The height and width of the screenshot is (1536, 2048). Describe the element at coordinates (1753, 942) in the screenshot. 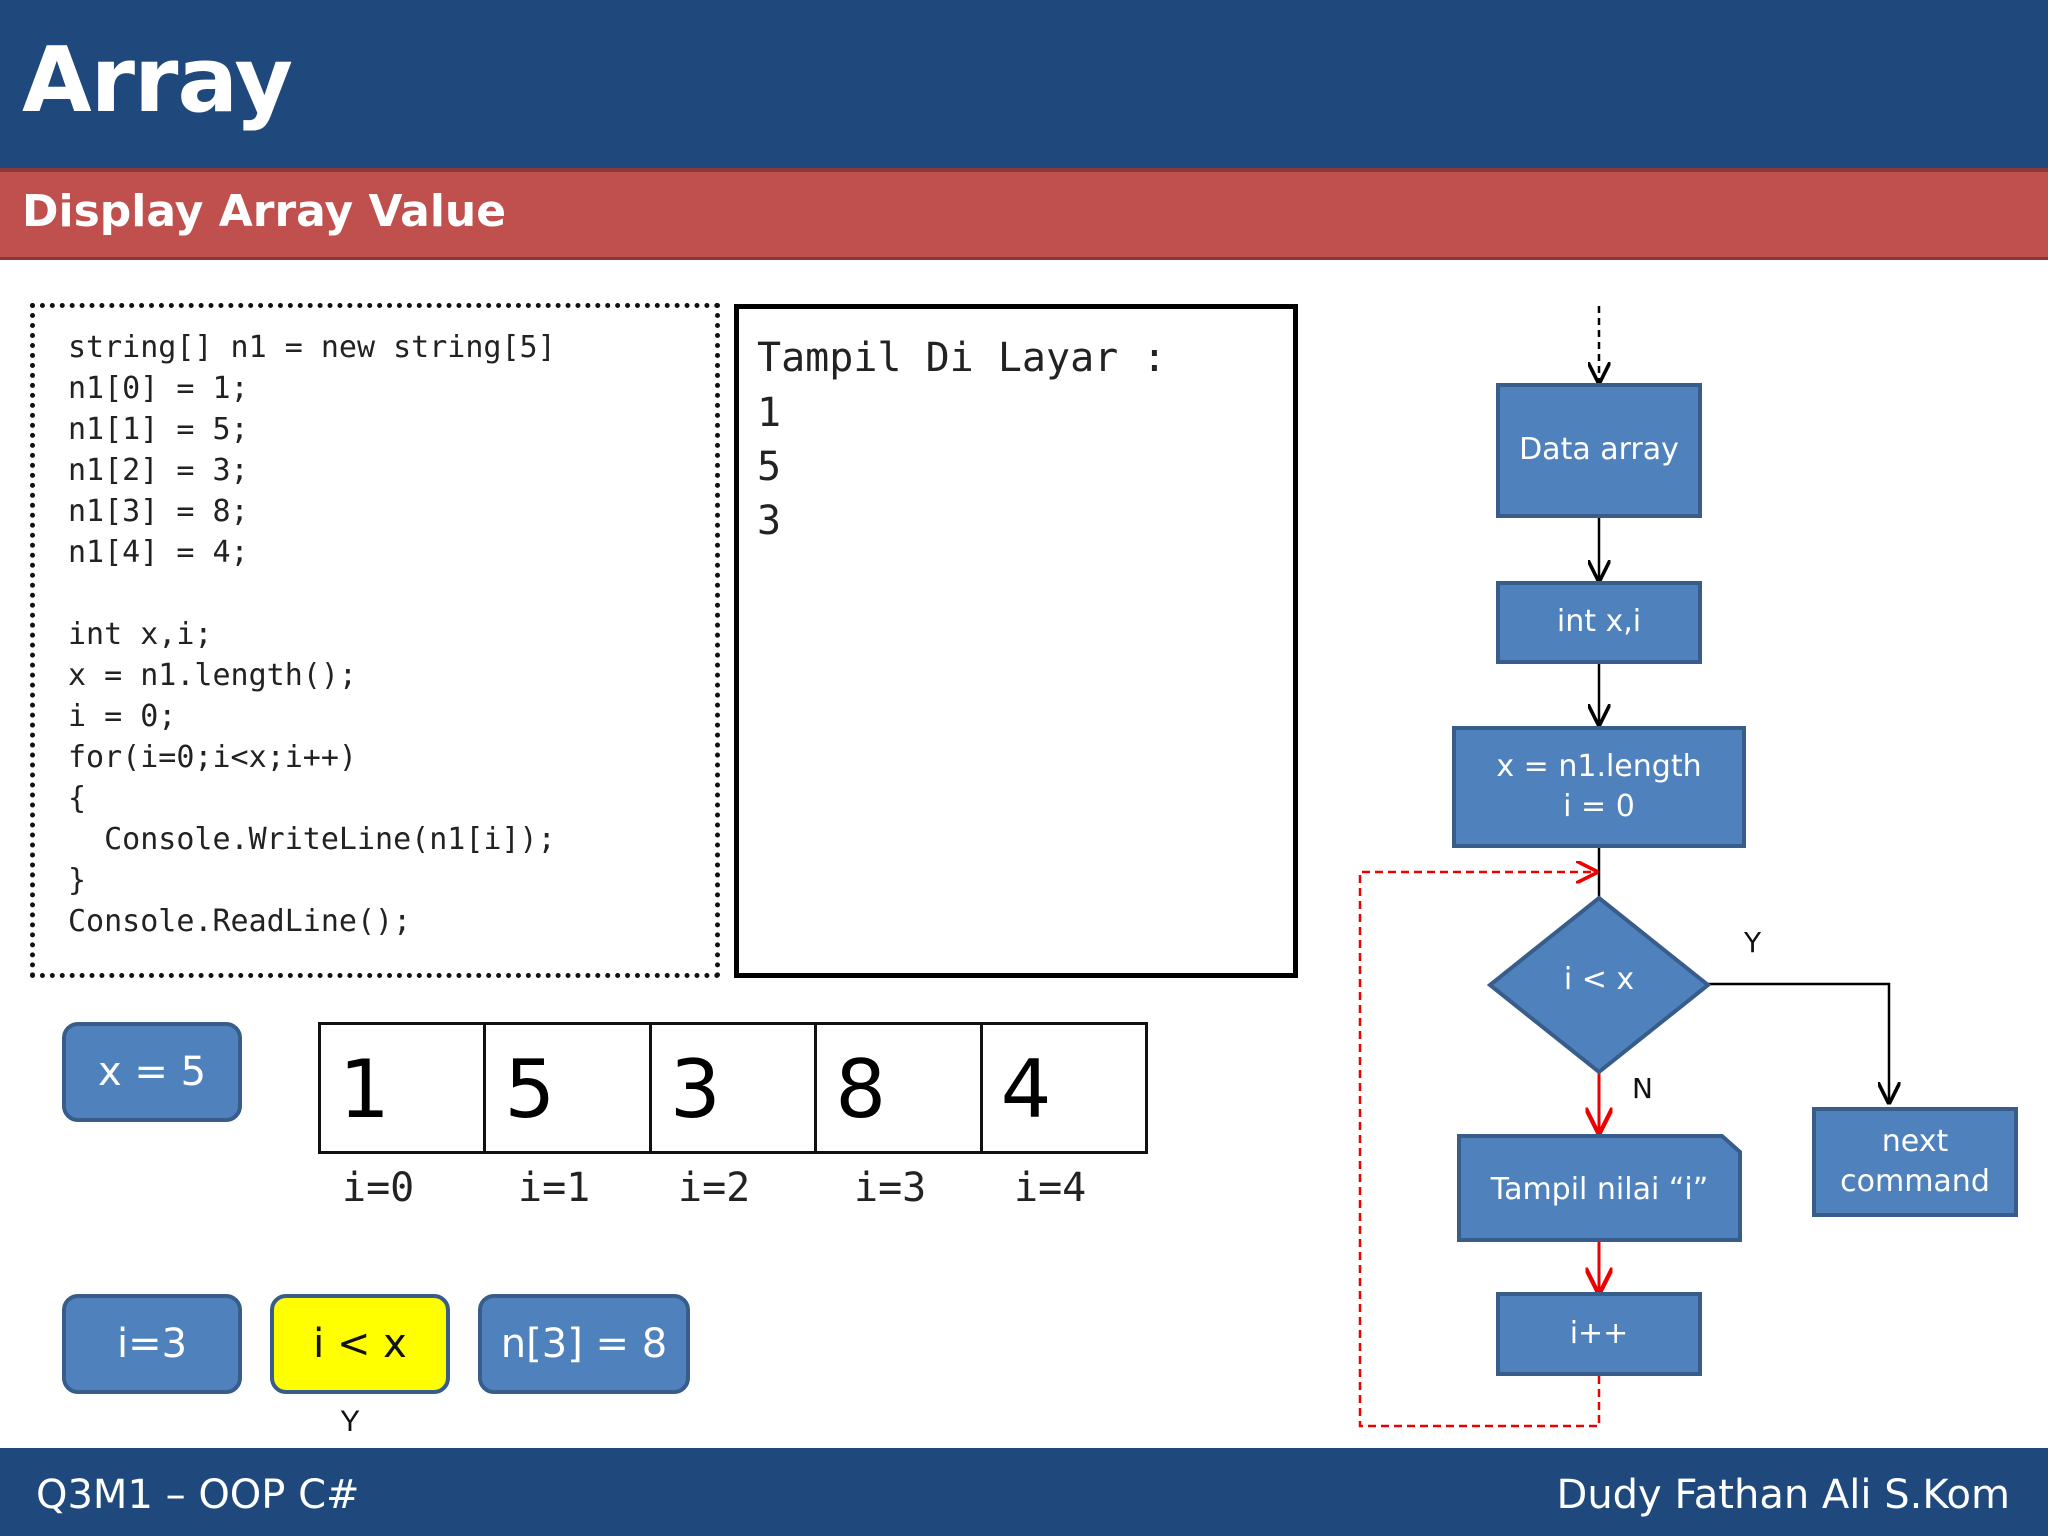

I see `yes-label: Y` at that location.